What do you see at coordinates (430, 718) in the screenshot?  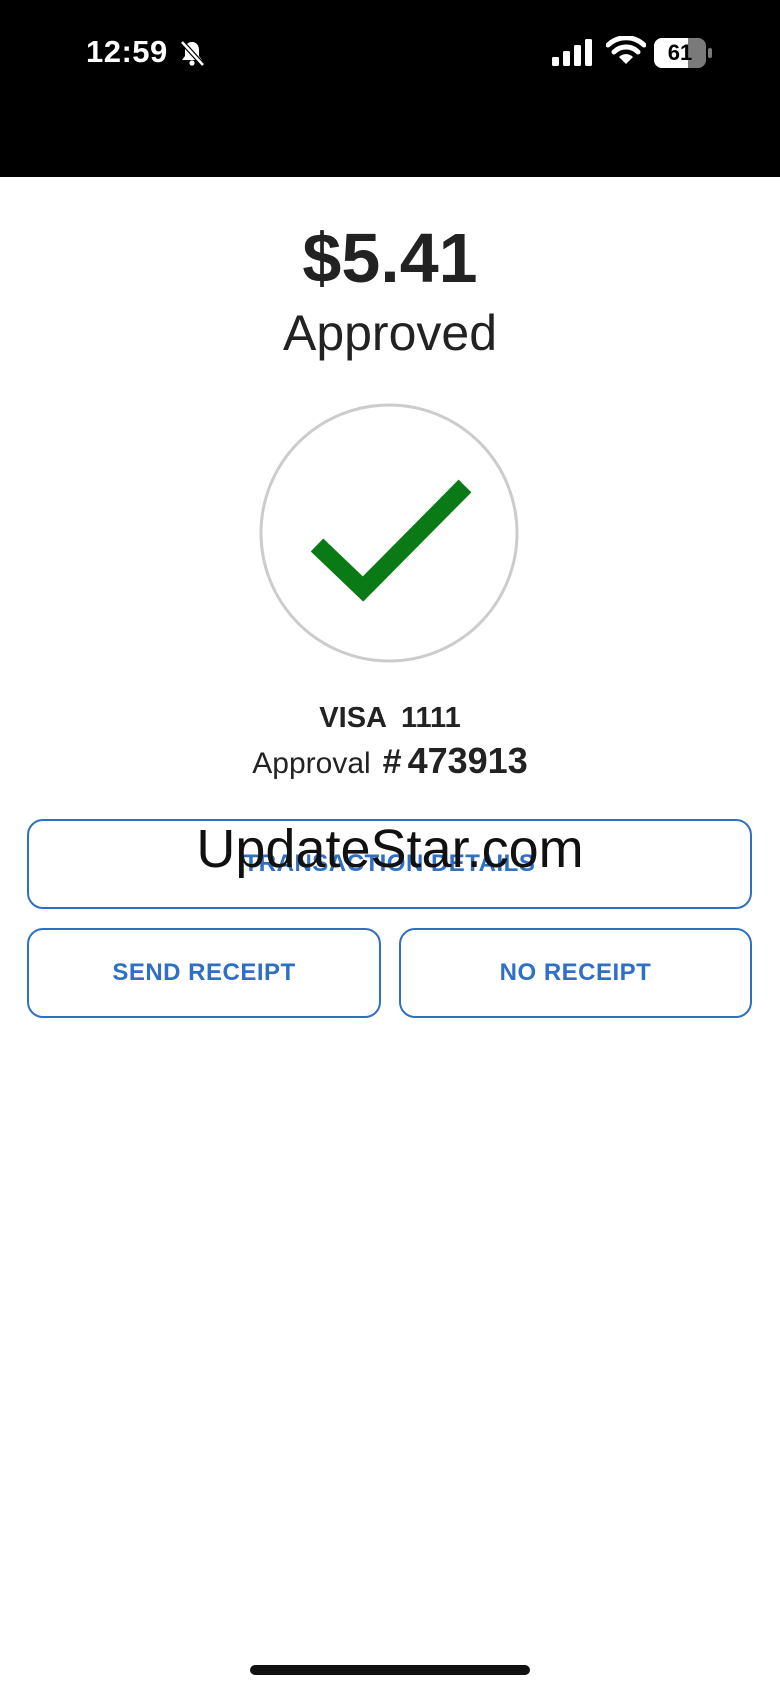 I see `card-last4: 1111` at bounding box center [430, 718].